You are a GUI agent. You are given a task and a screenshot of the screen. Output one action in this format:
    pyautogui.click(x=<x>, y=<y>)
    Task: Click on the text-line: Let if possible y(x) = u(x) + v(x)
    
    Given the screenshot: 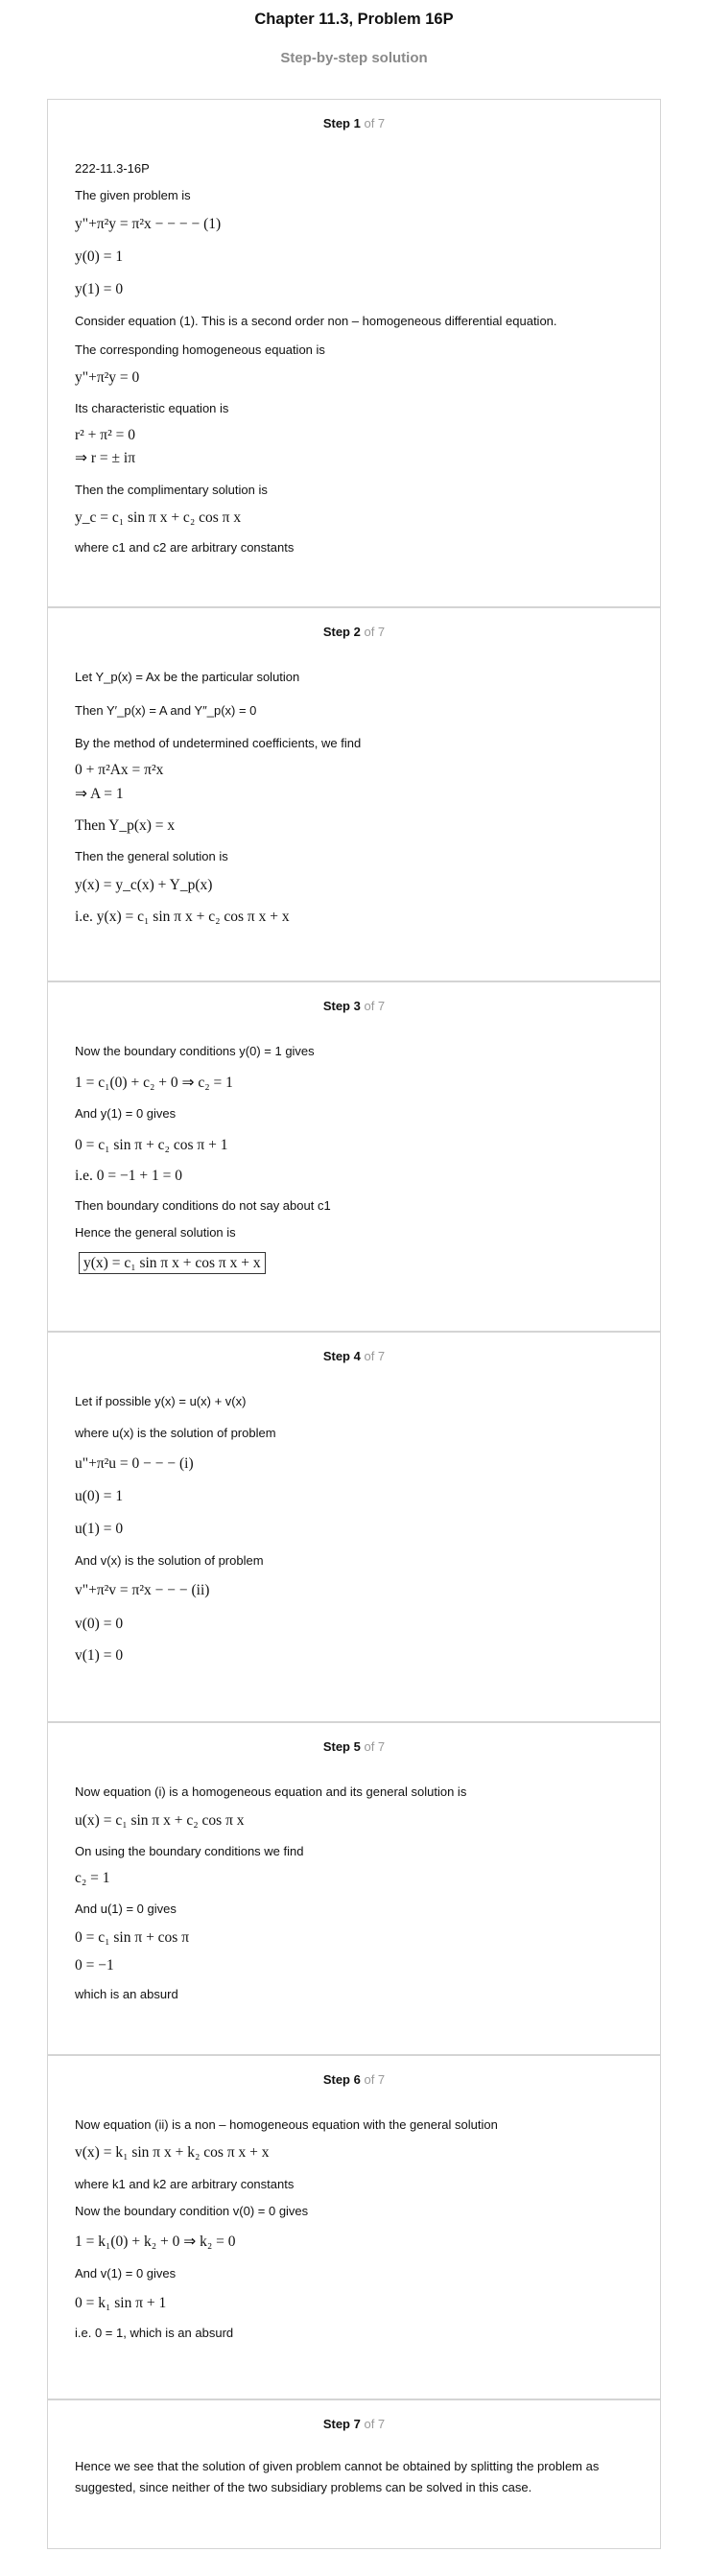 What is the action you would take?
    pyautogui.click(x=161, y=1401)
    